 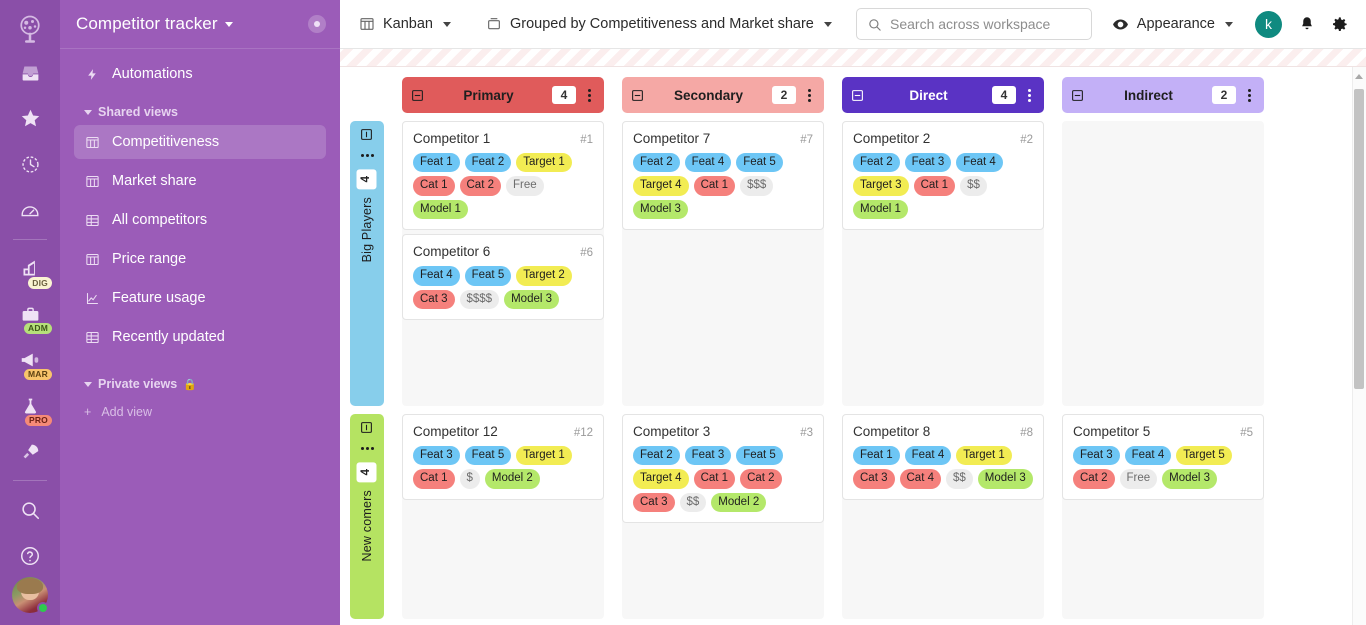 I want to click on search-input-wrapper, so click(x=973, y=24).